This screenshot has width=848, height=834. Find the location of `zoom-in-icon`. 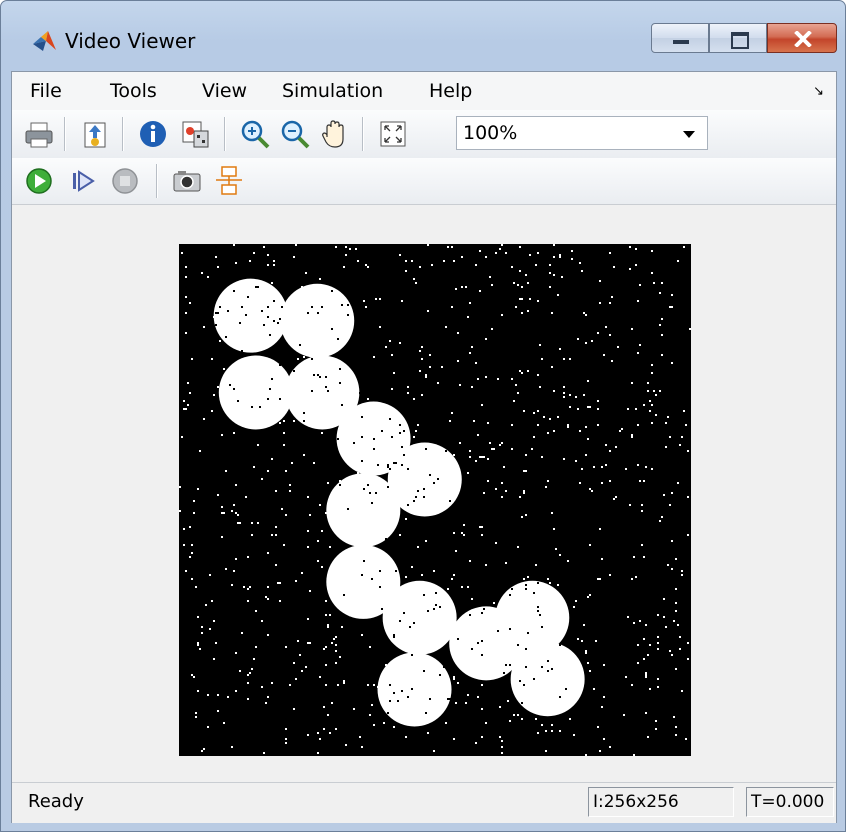

zoom-in-icon is located at coordinates (255, 134).